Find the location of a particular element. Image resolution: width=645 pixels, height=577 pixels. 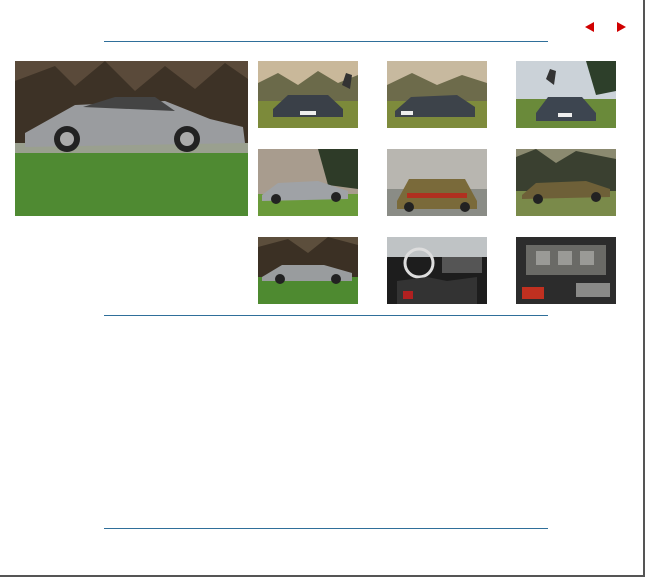

thumbnail-car-front-three-quarter-view is located at coordinates (437, 94).